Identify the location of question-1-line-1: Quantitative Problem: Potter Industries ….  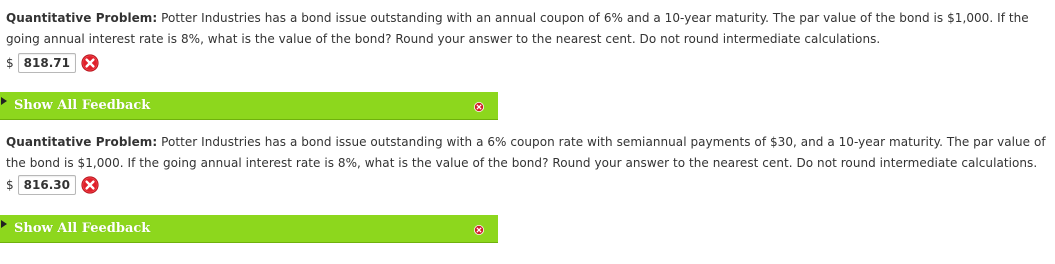
(528, 18).